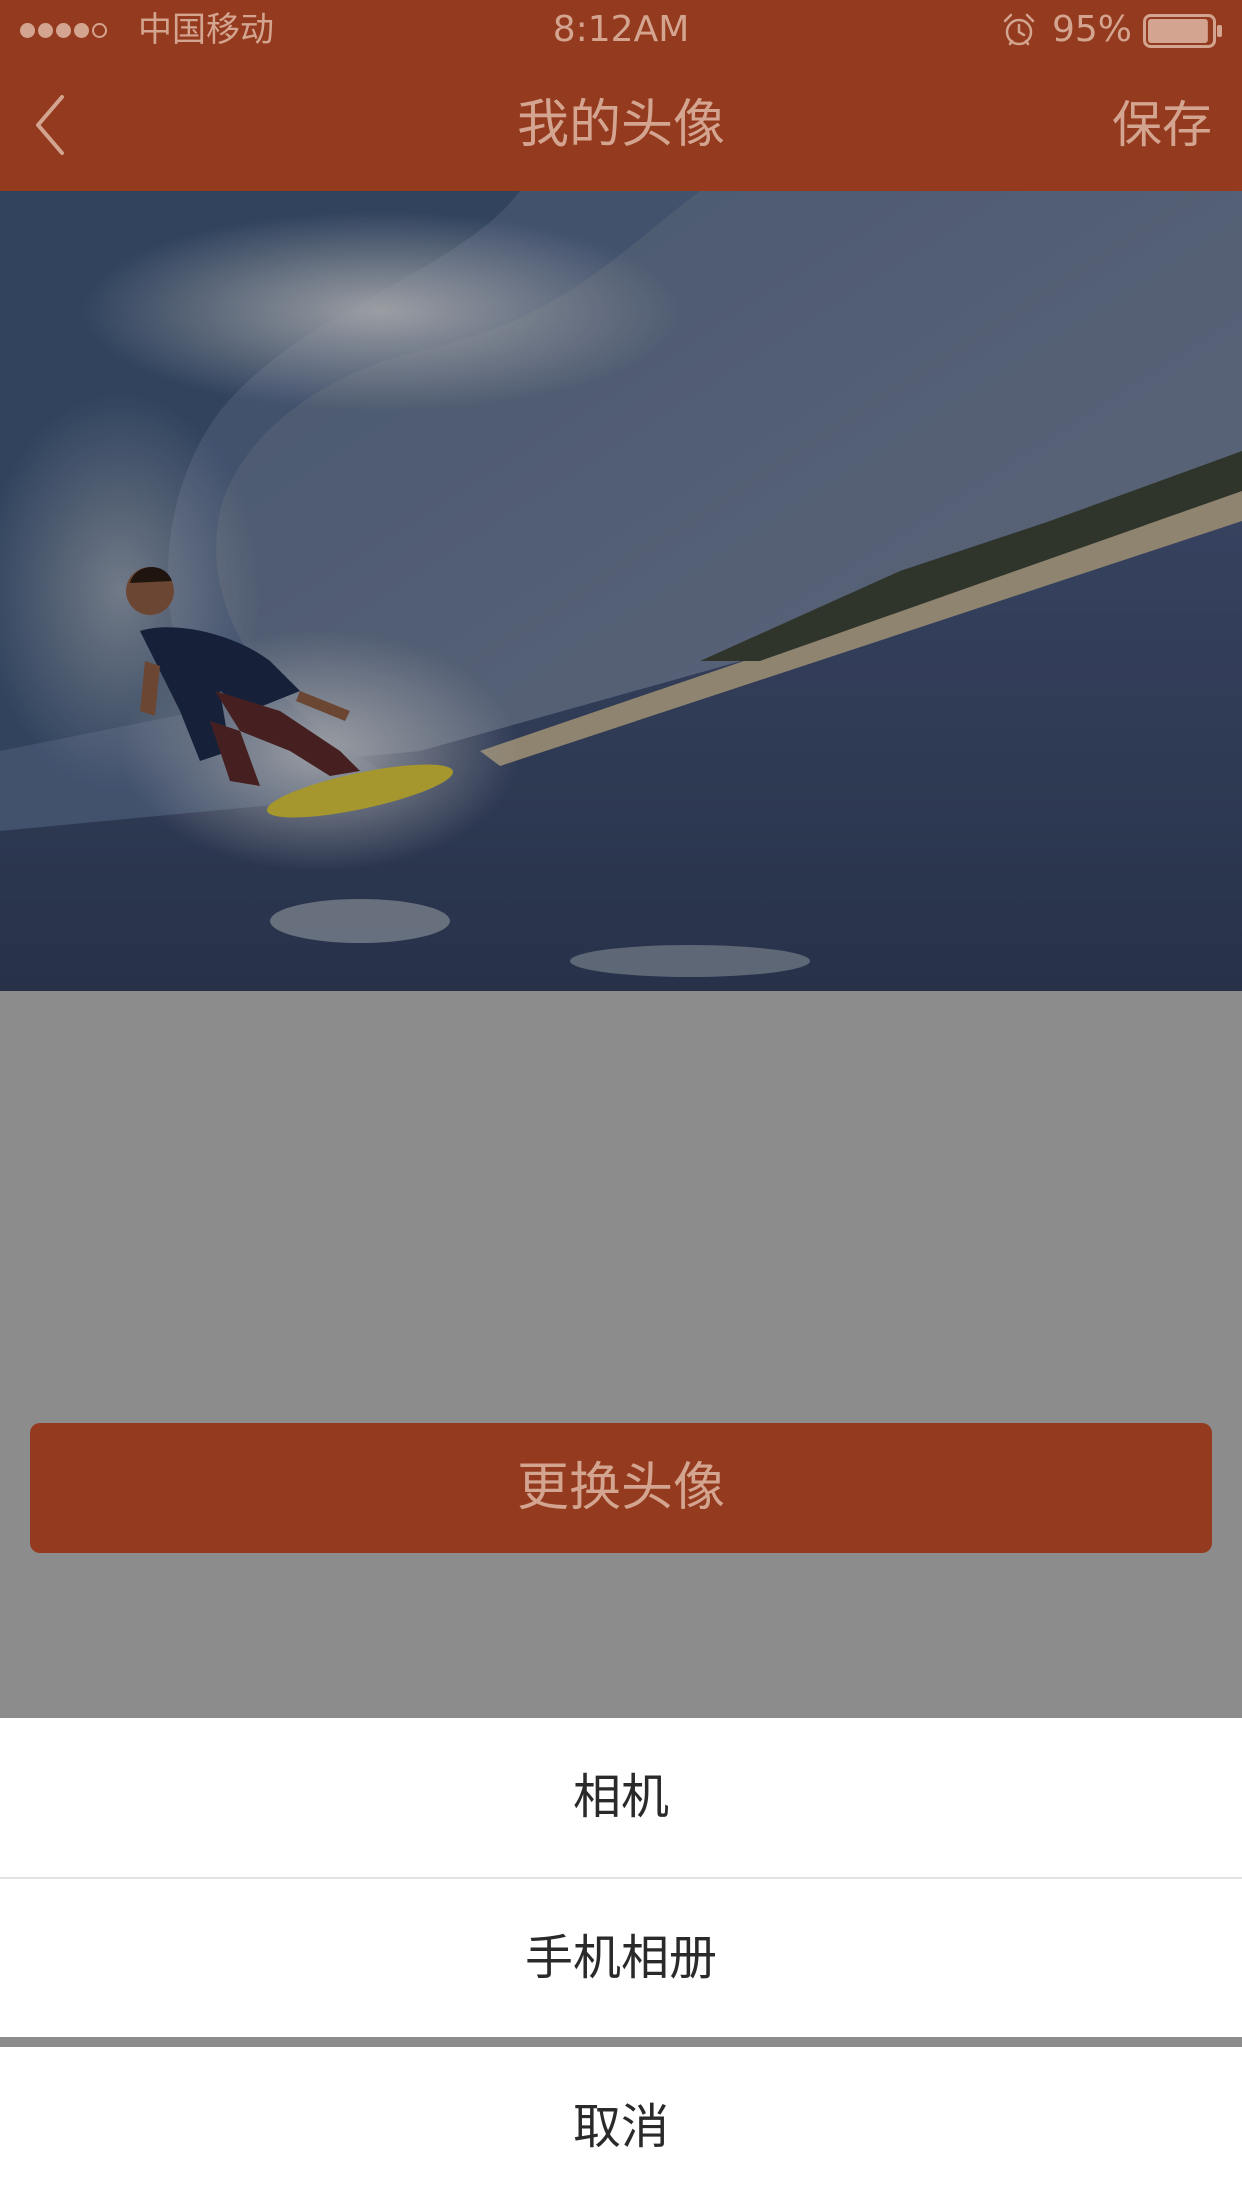 The image size is (1242, 2208). What do you see at coordinates (1183, 31) in the screenshot?
I see `battery-icon` at bounding box center [1183, 31].